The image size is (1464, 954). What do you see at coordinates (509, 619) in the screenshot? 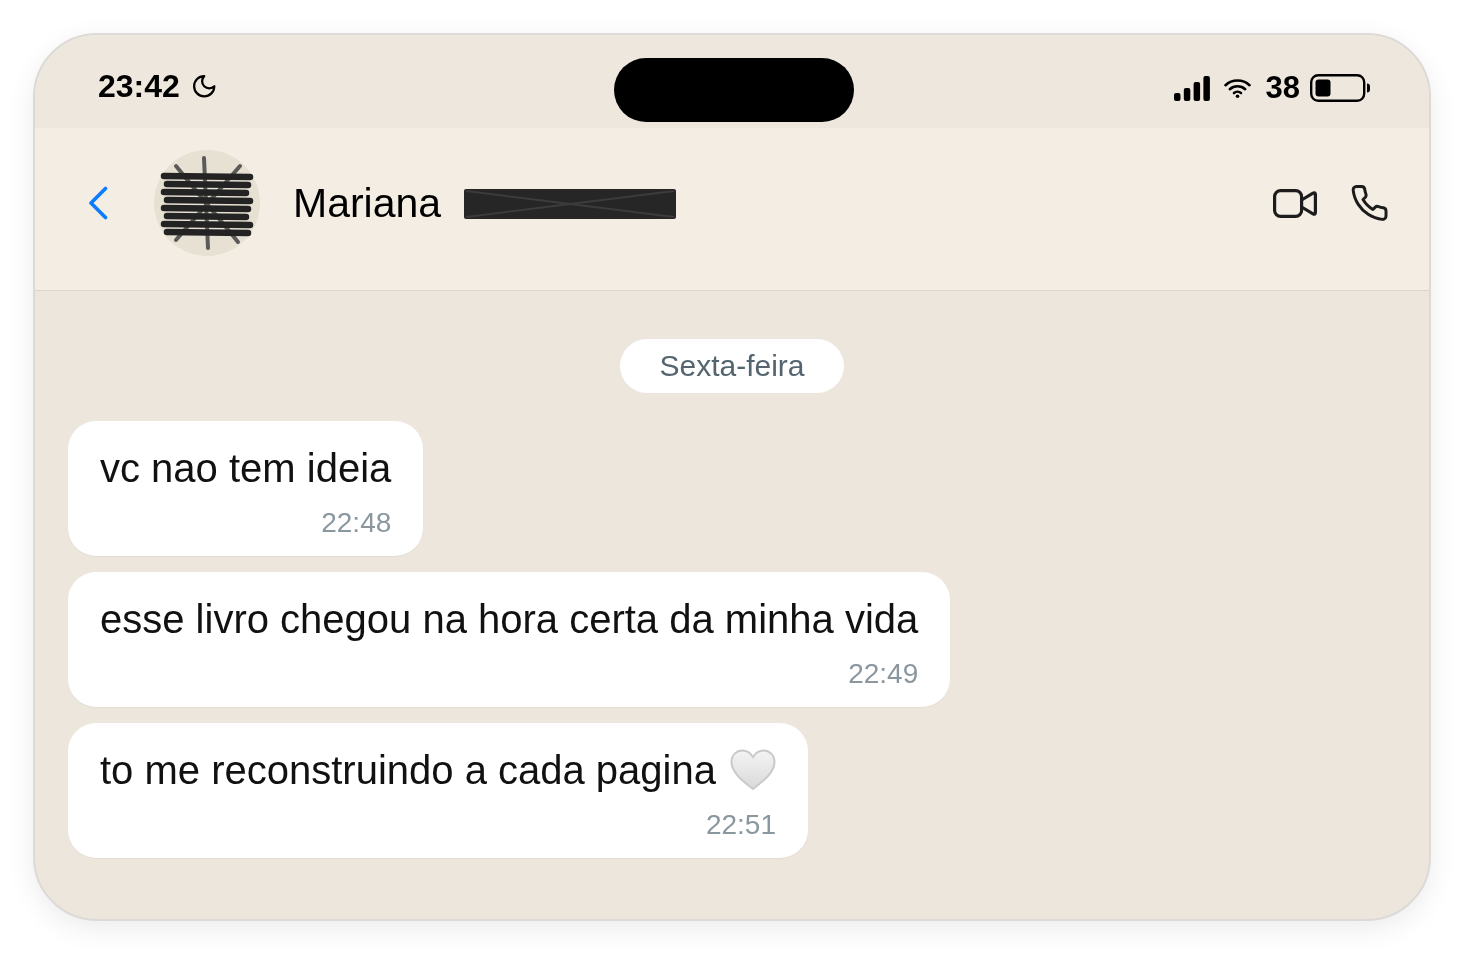
I see `message-text: esse livro chegou na hora certa da minha vida` at bounding box center [509, 619].